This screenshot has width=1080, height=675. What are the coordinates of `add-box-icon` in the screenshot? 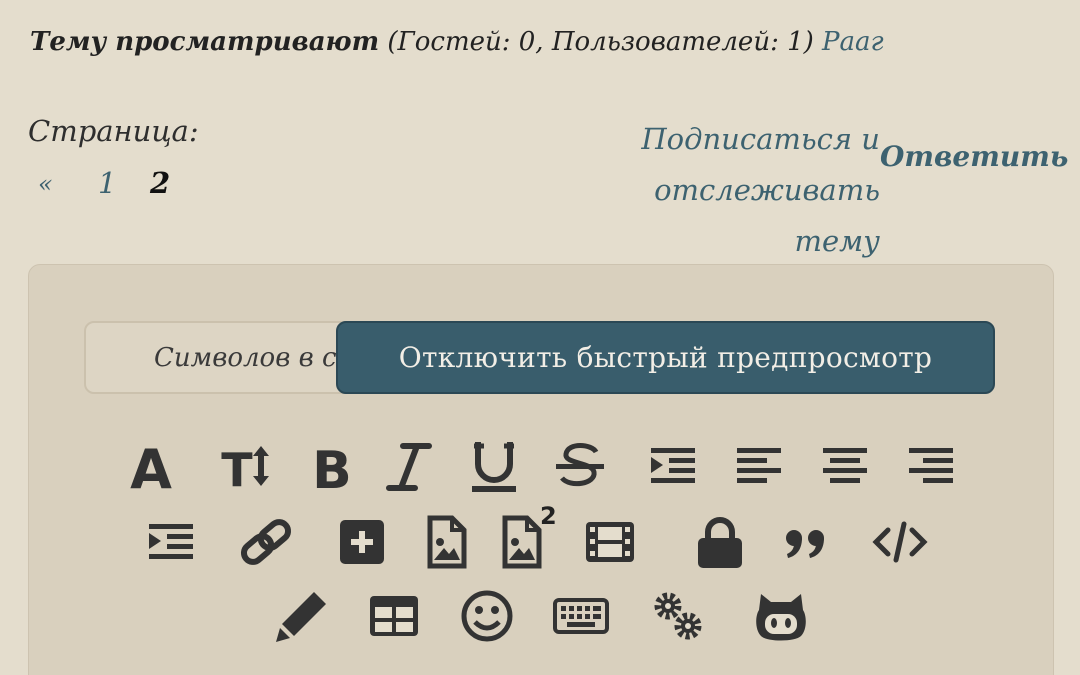 It's located at (362, 542).